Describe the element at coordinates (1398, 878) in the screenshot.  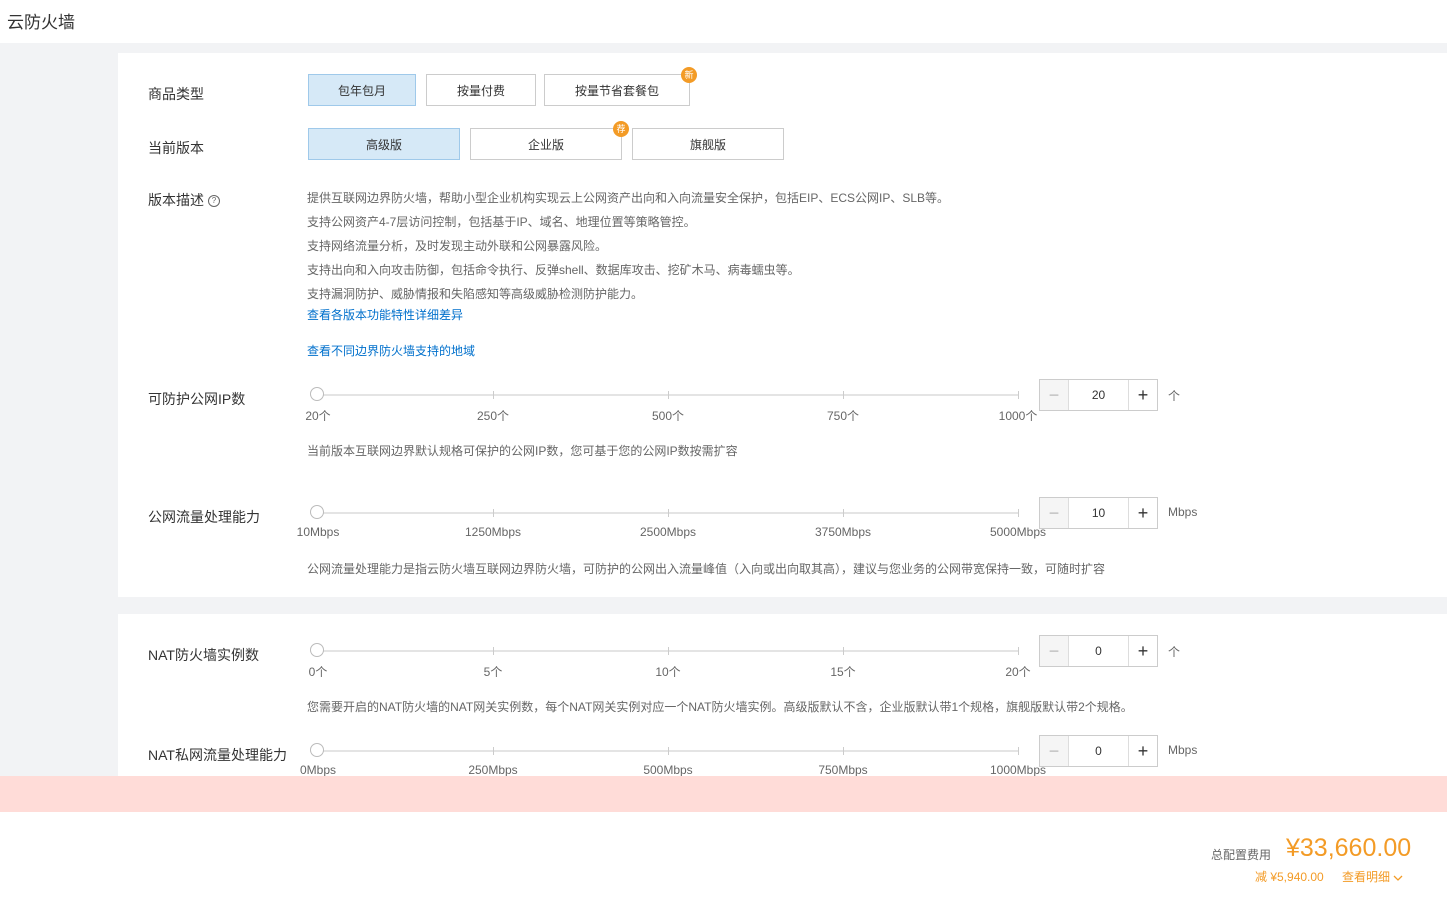
I see `chevron-down-icon` at that location.